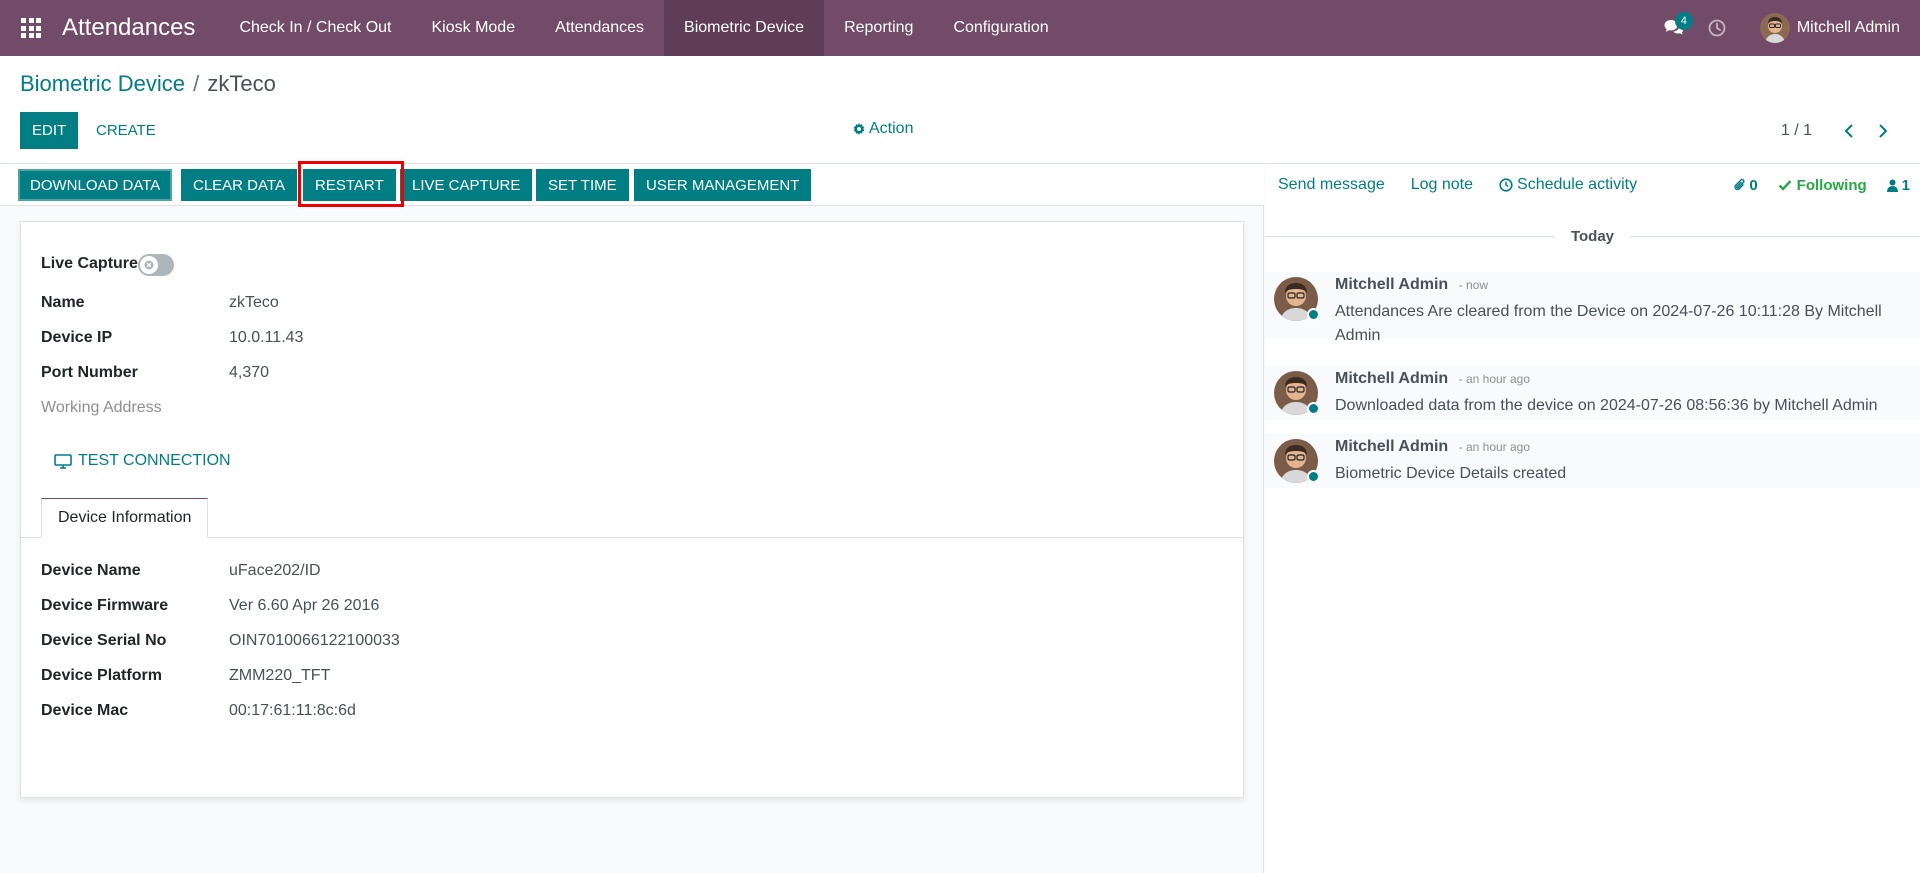 Image resolution: width=1920 pixels, height=873 pixels. I want to click on device-ip-label: Device IP, so click(77, 337).